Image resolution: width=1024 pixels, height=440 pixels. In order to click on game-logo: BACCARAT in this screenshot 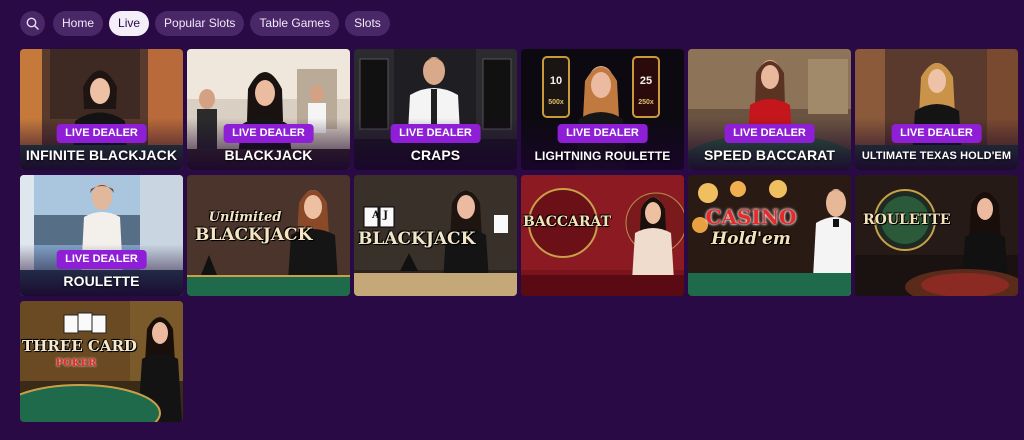, I will do `click(567, 222)`.